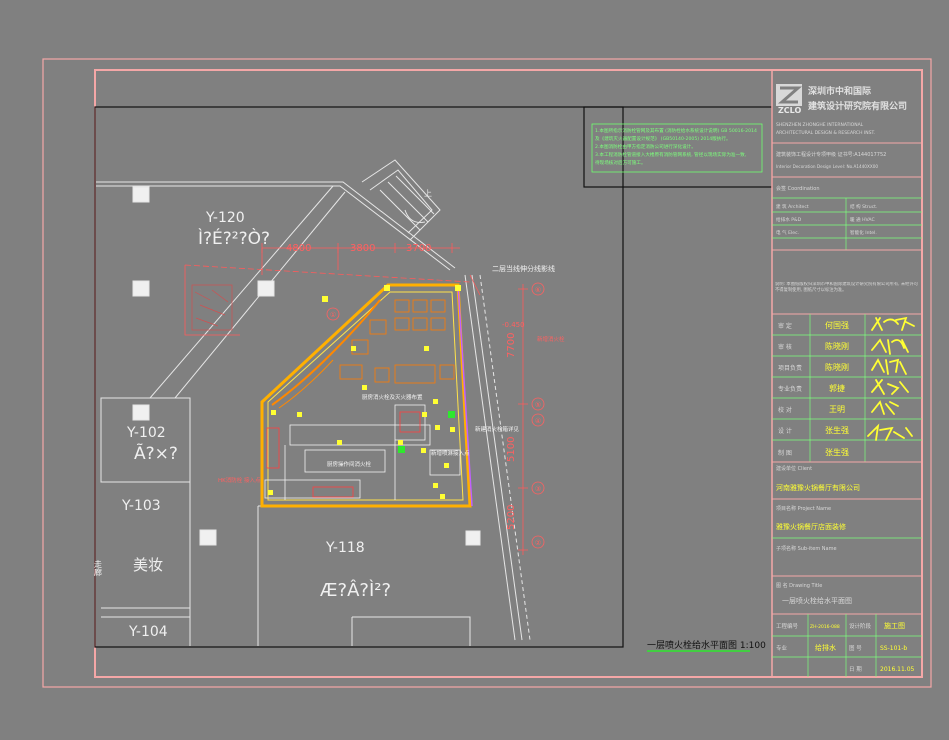 The image size is (949, 740). I want to click on note-line-5: 待现场核对后方可施工。, so click(620, 162).